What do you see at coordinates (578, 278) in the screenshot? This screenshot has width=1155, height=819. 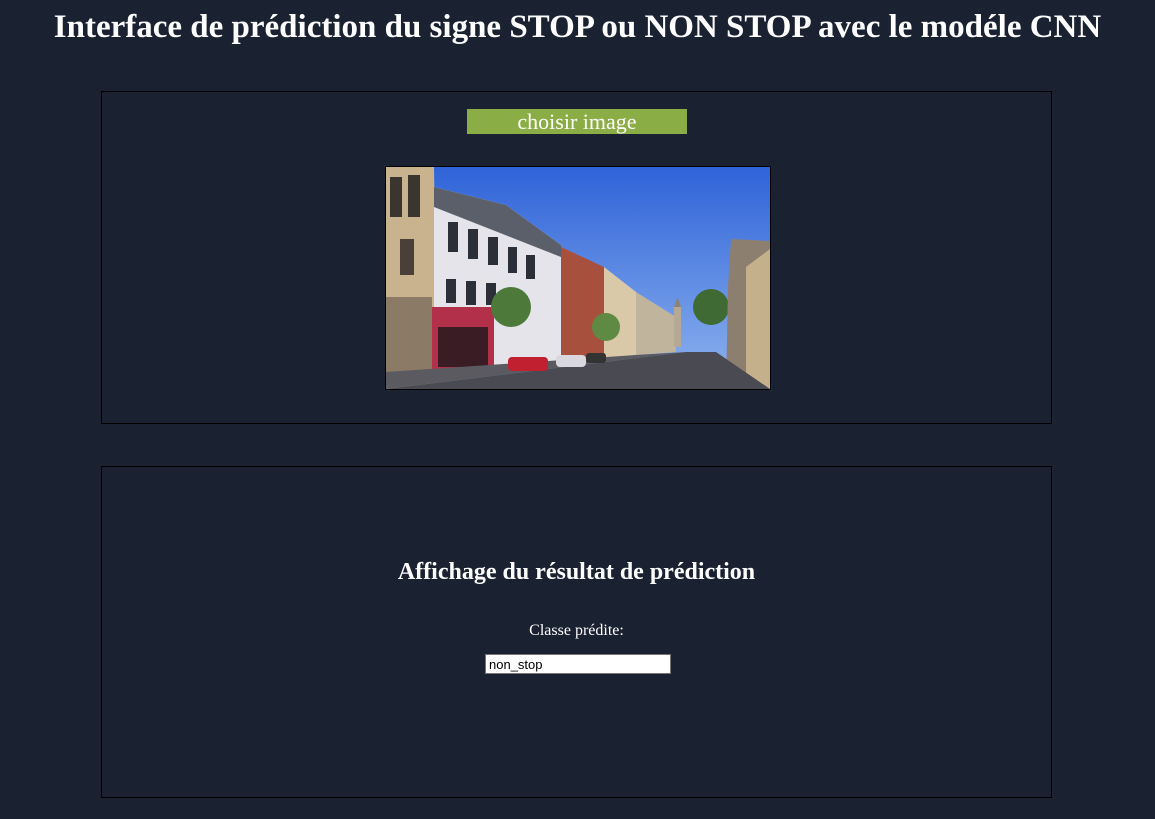 I see `image-preview` at bounding box center [578, 278].